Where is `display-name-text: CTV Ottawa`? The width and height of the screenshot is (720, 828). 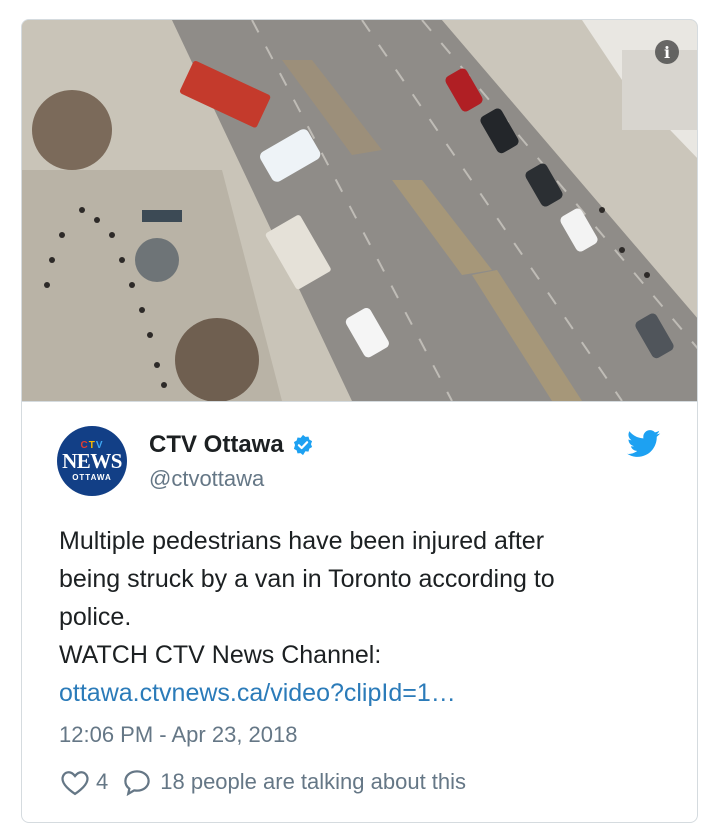
display-name-text: CTV Ottawa is located at coordinates (216, 444).